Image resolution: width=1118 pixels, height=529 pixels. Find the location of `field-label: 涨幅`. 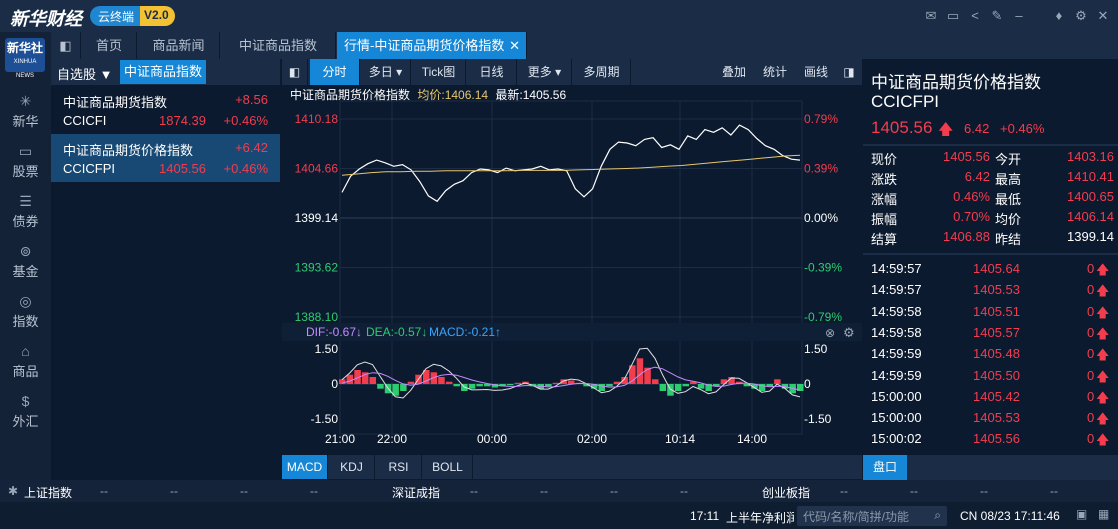

field-label: 涨幅 is located at coordinates (884, 199).